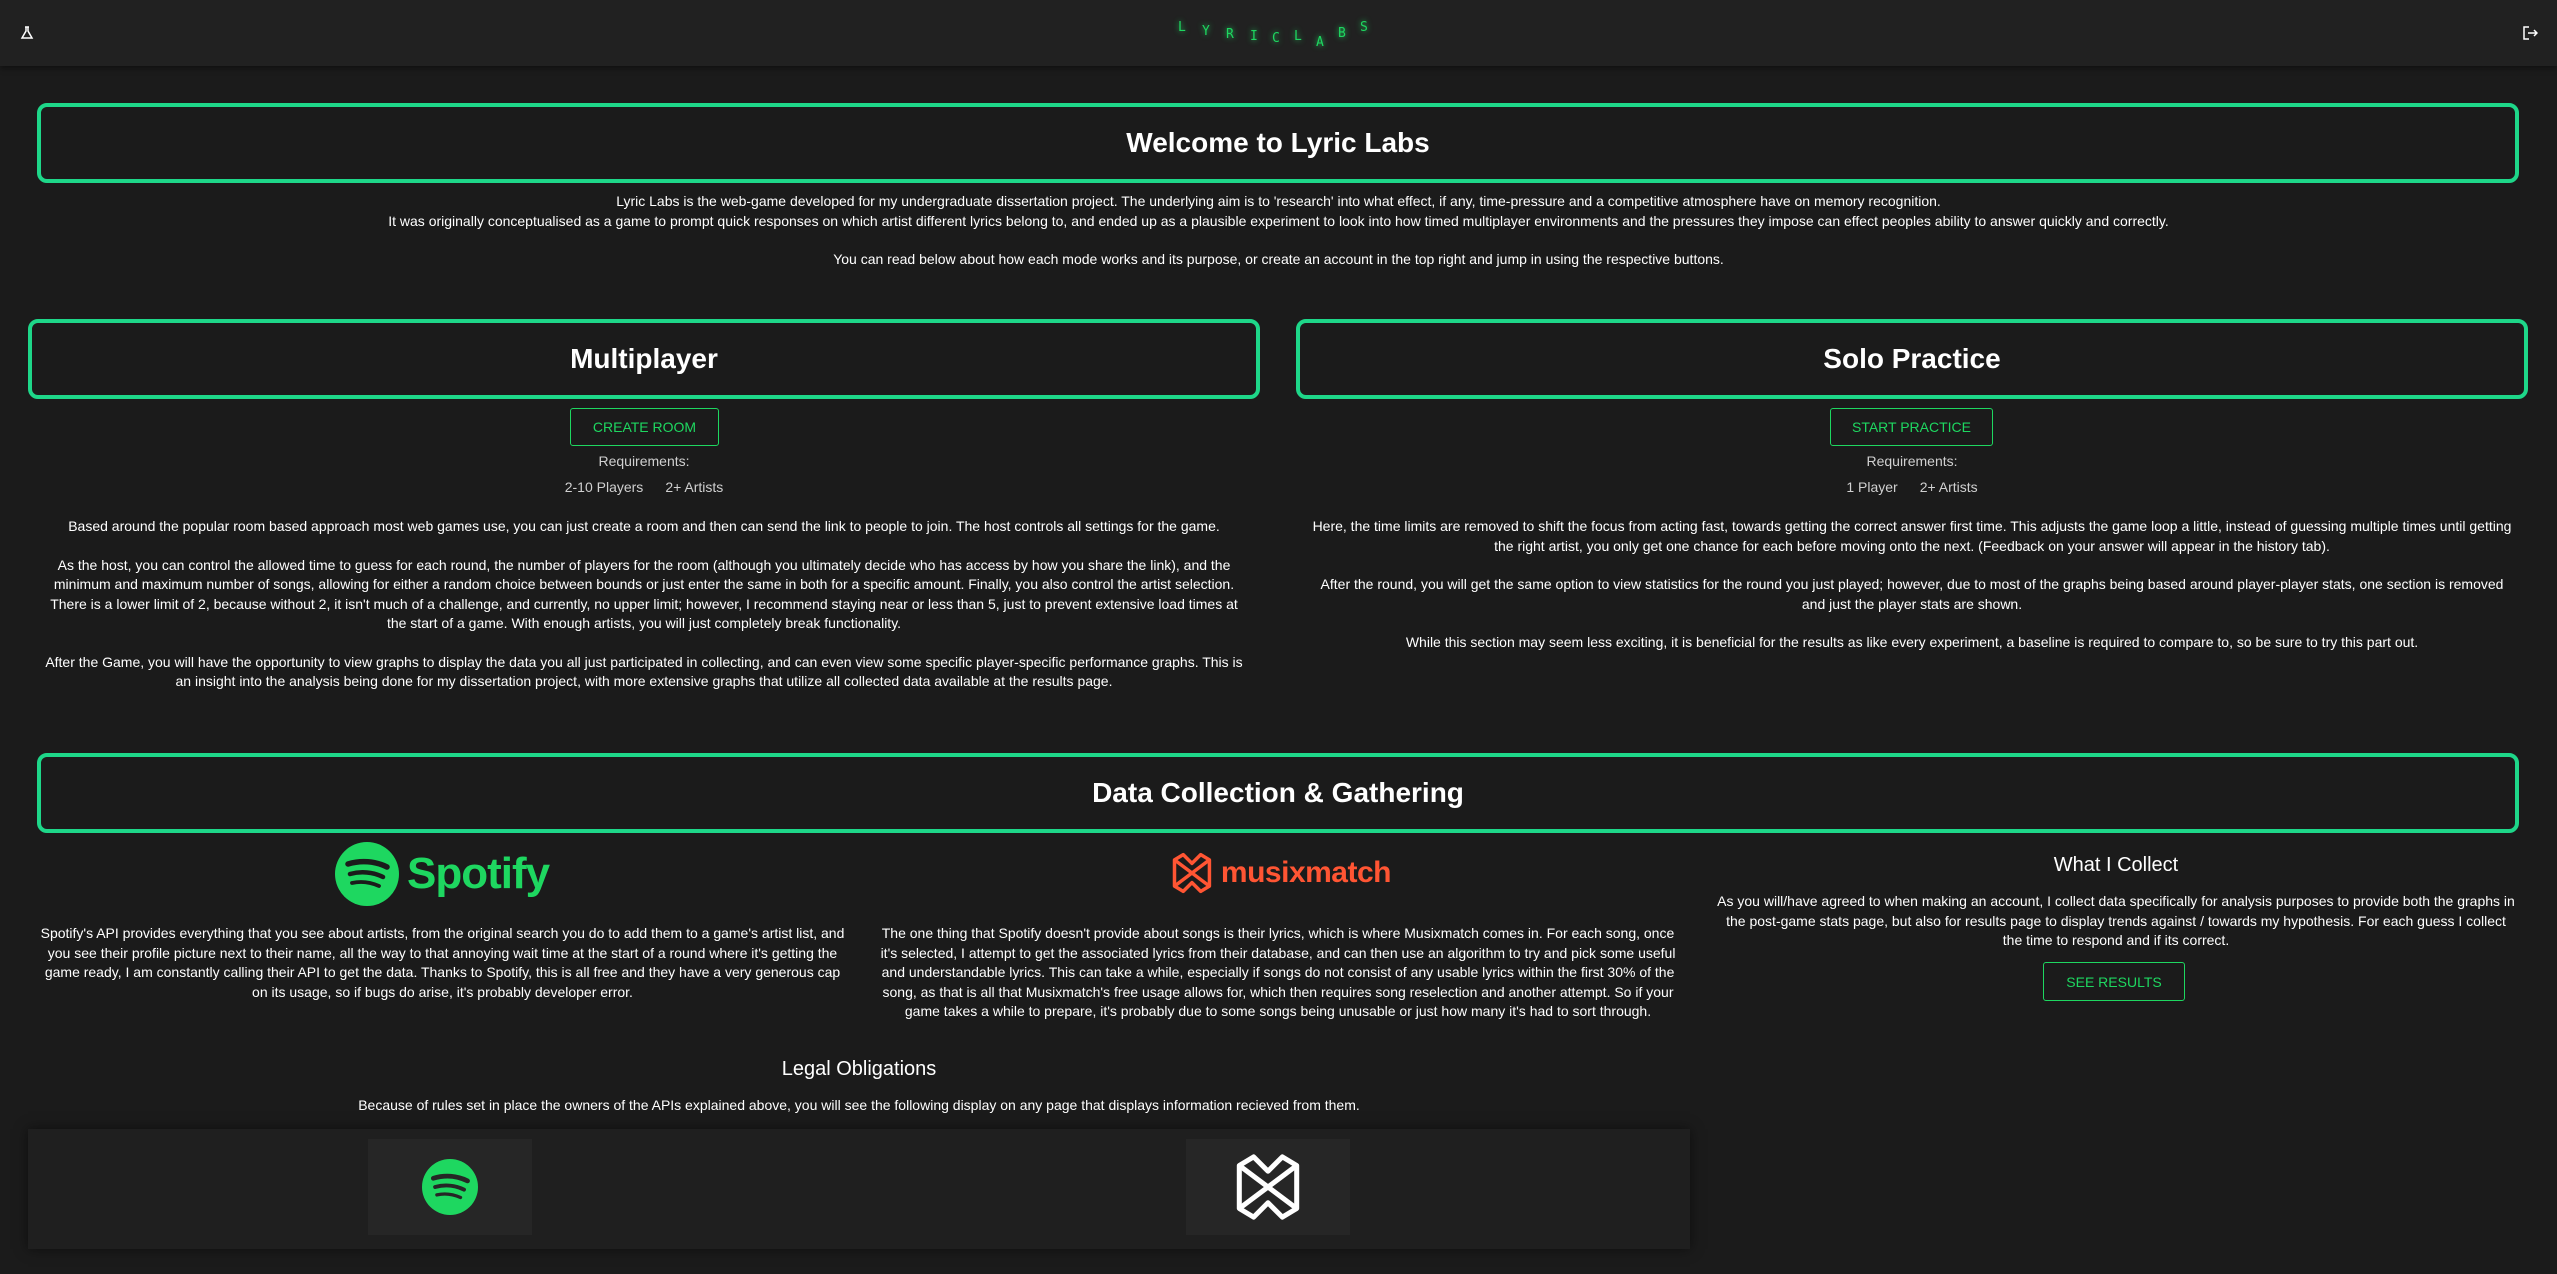 The height and width of the screenshot is (1274, 2557). What do you see at coordinates (2530, 33) in the screenshot?
I see `logout-icon` at bounding box center [2530, 33].